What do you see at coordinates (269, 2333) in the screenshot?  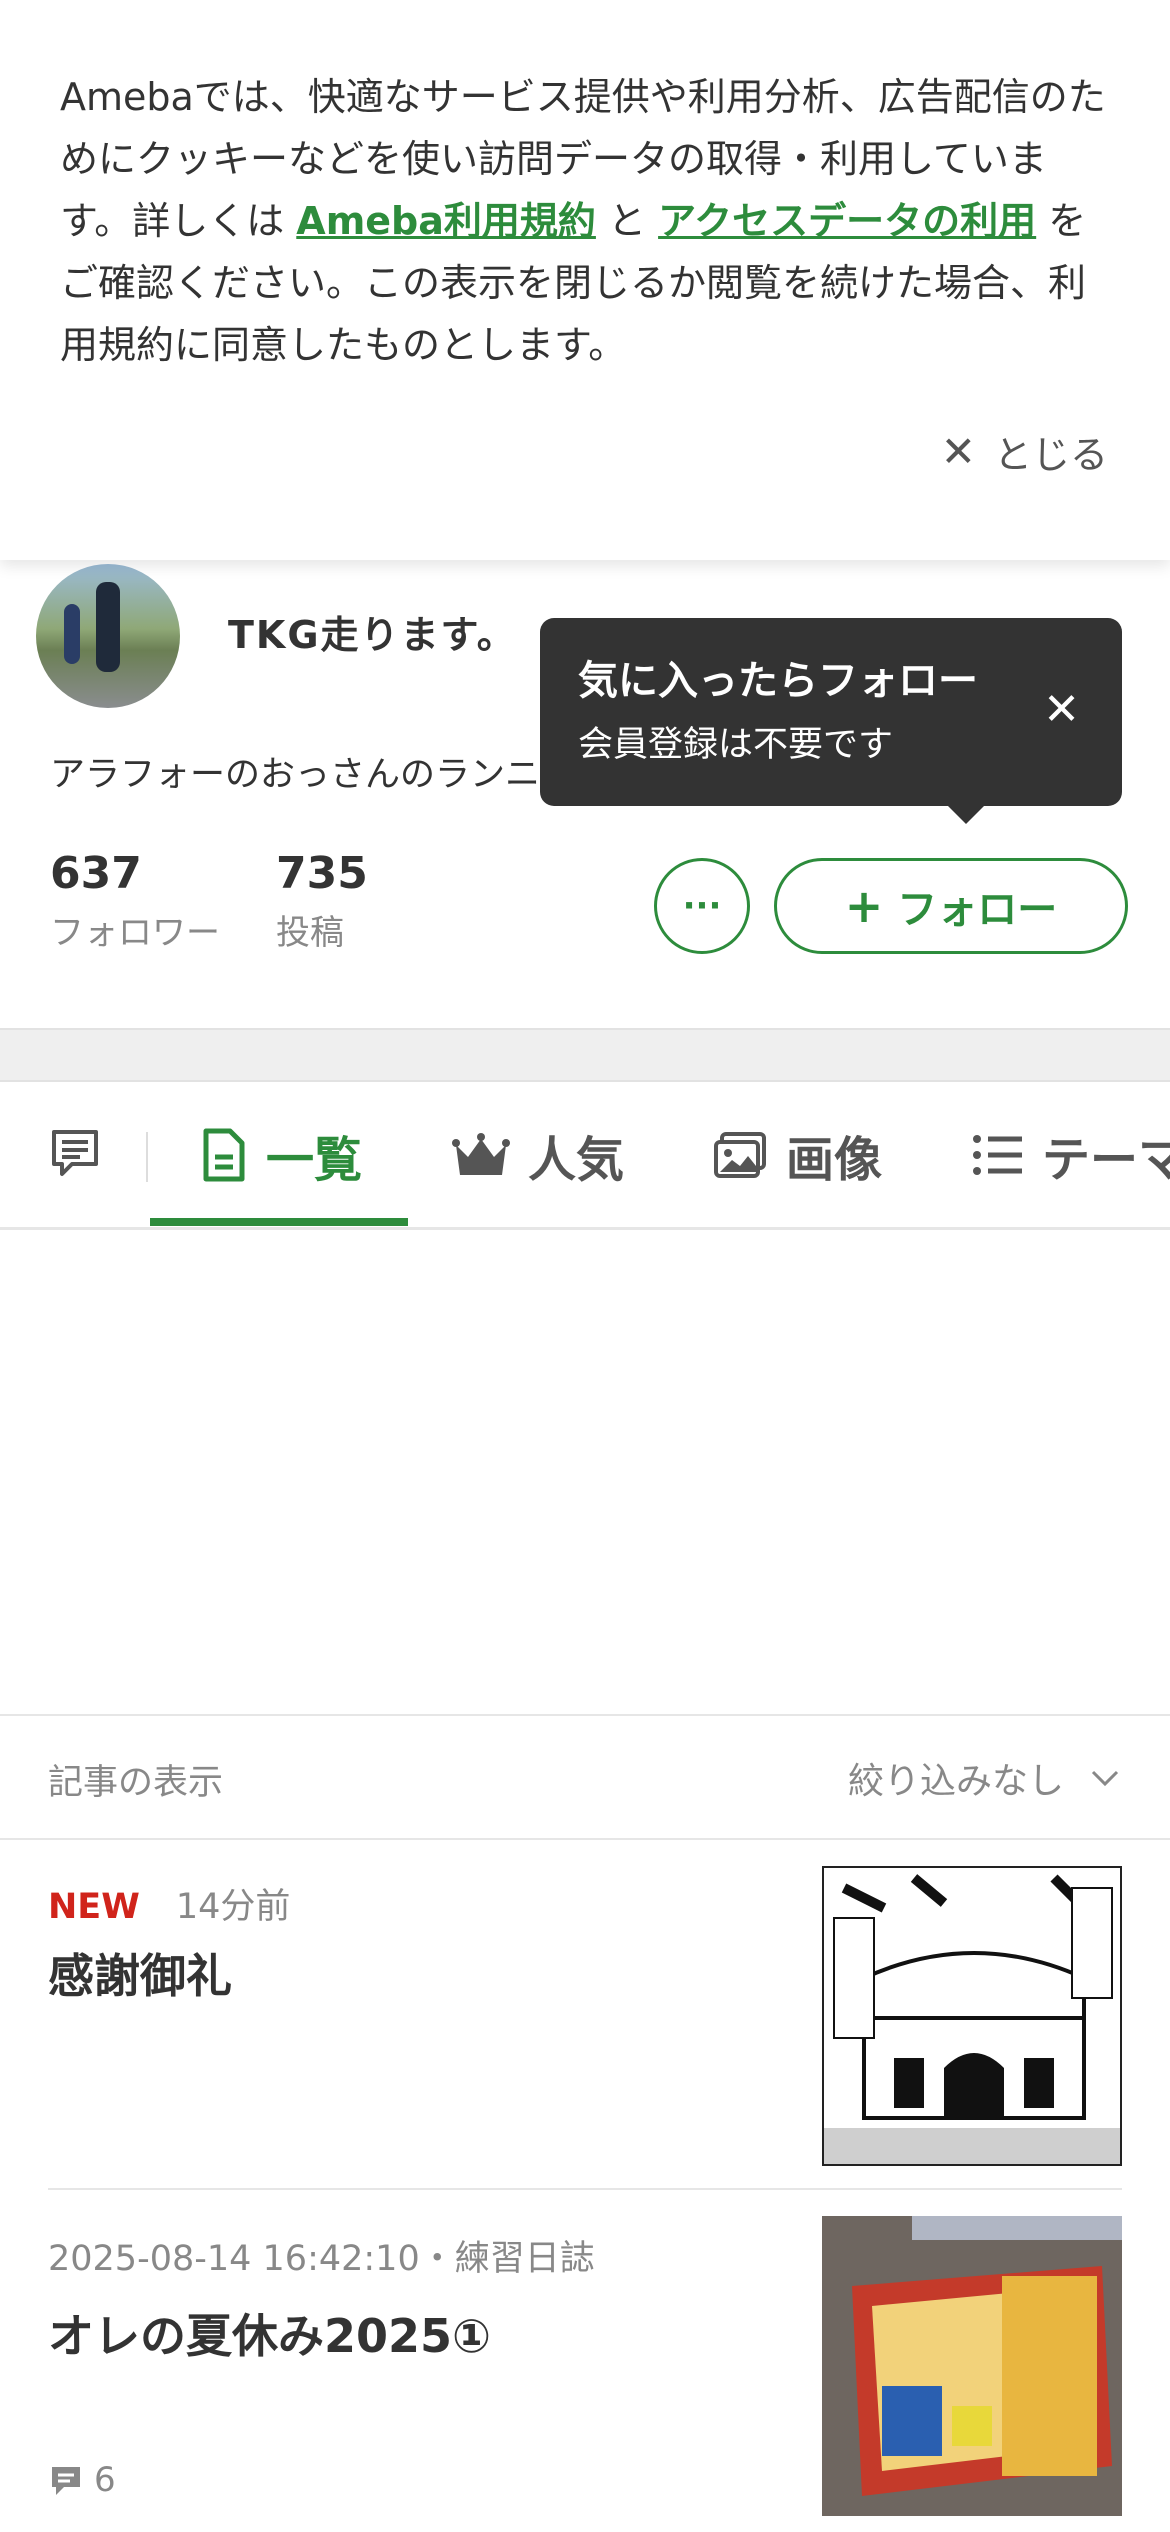 I see `article-title: オレの夏休み2025①` at bounding box center [269, 2333].